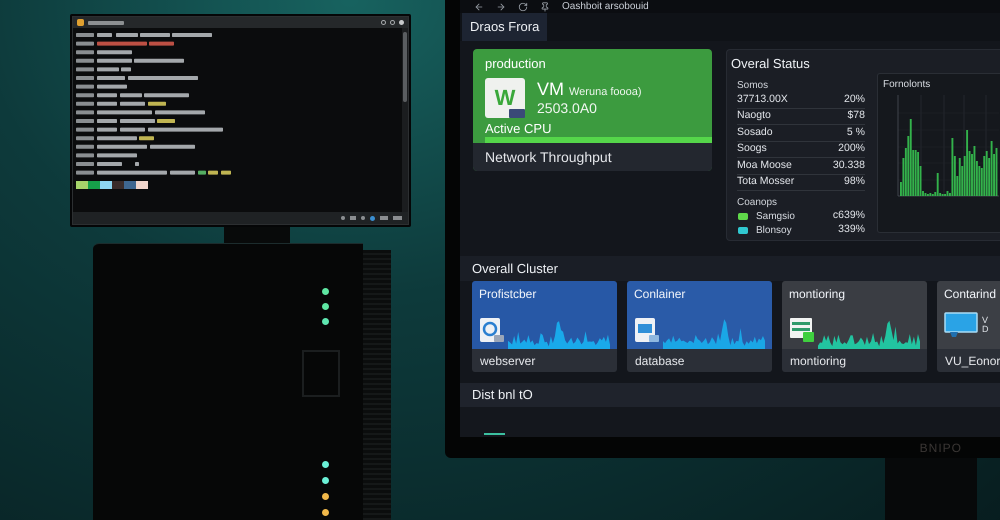 The image size is (1000, 520). What do you see at coordinates (774, 231) in the screenshot?
I see `legend-label: Blonsoy` at bounding box center [774, 231].